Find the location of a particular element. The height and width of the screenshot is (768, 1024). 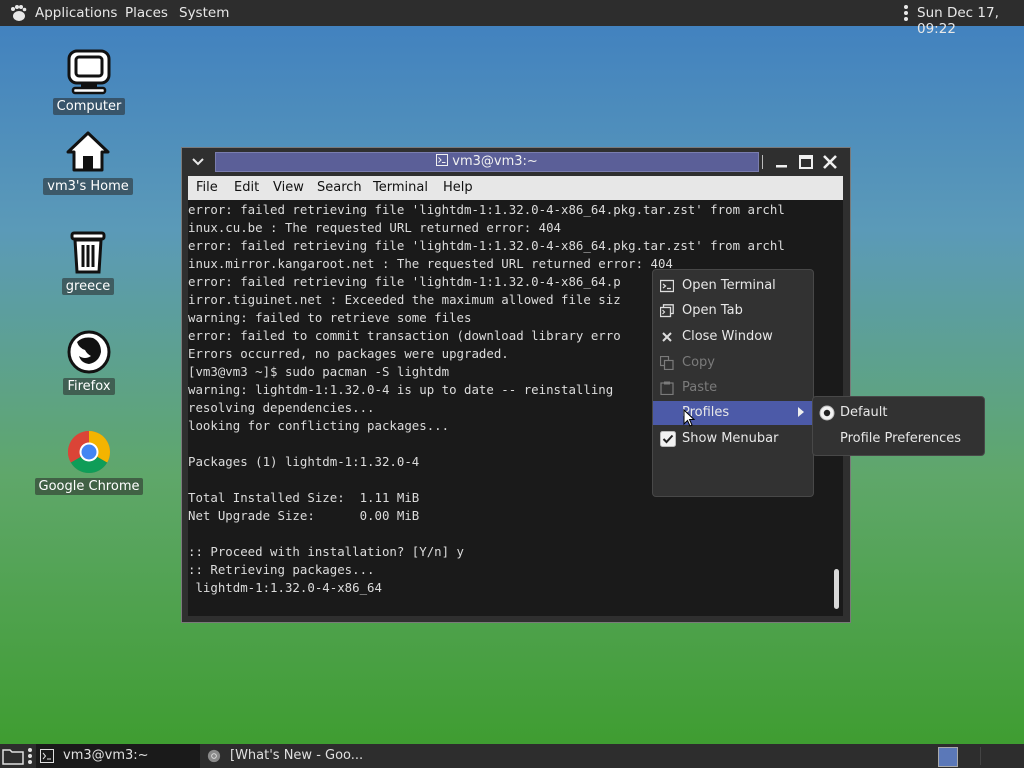

title-bar: vm3@vm3:~ is located at coordinates (516, 161).